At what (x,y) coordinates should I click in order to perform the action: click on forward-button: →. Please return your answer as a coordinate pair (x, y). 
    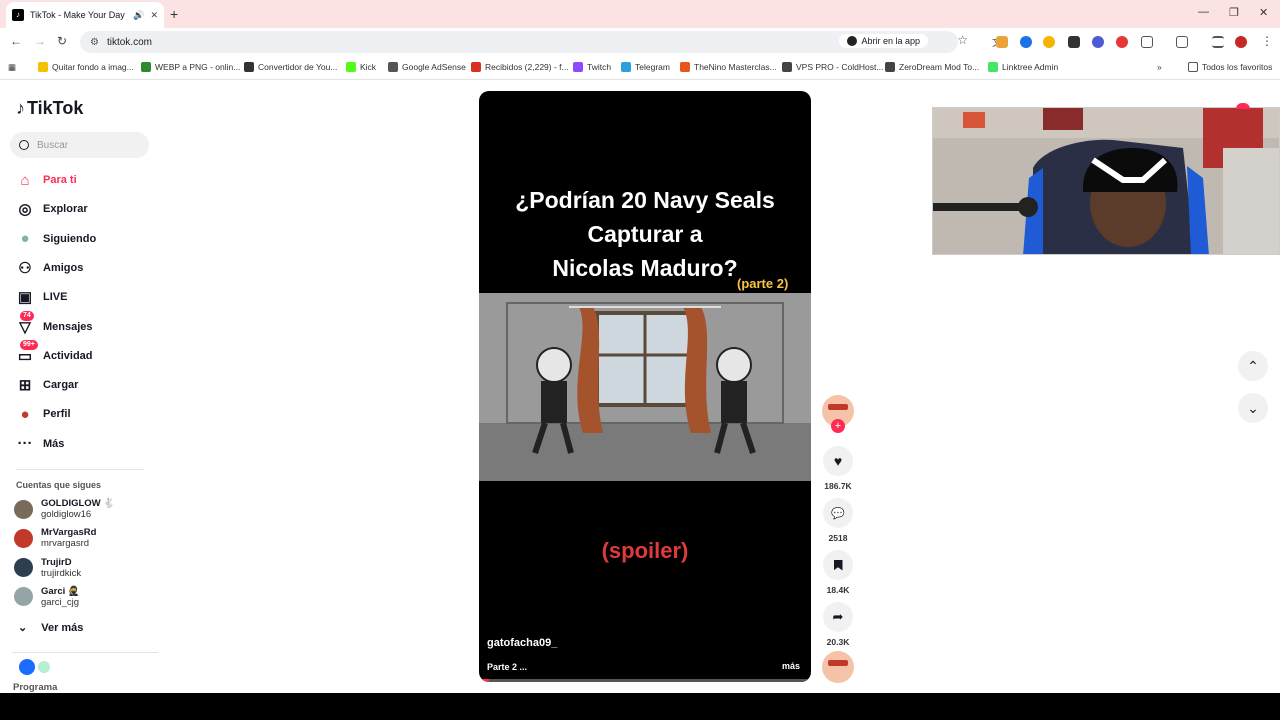
    Looking at the image, I should click on (40, 41).